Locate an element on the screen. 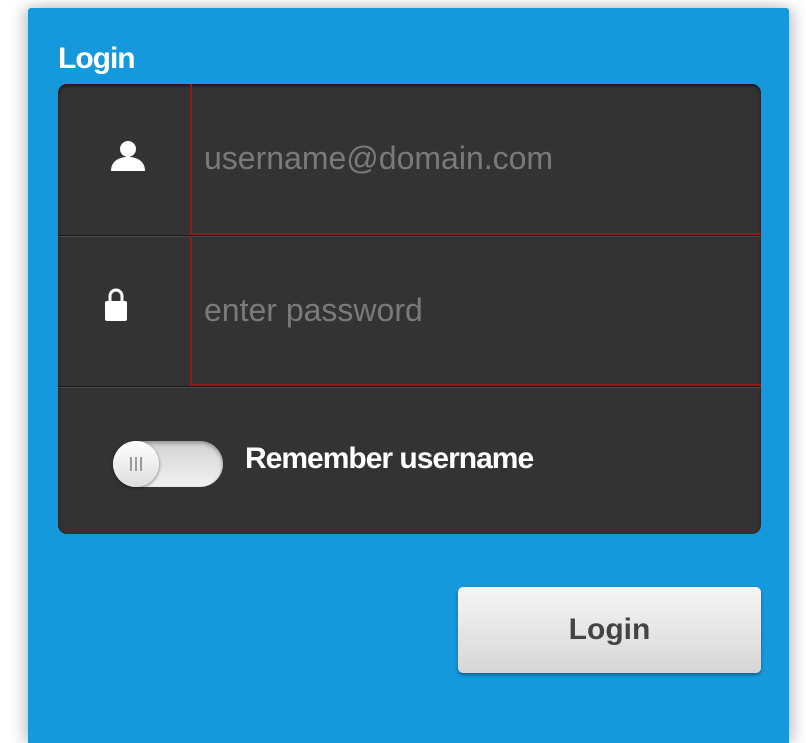  user-icon is located at coordinates (128, 156).